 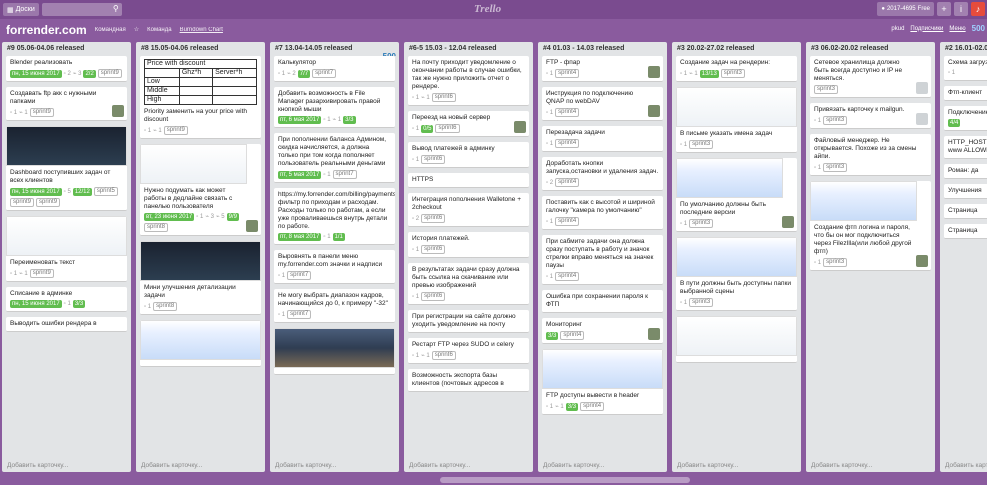 I want to click on board-title: forrender.com, so click(x=46, y=30).